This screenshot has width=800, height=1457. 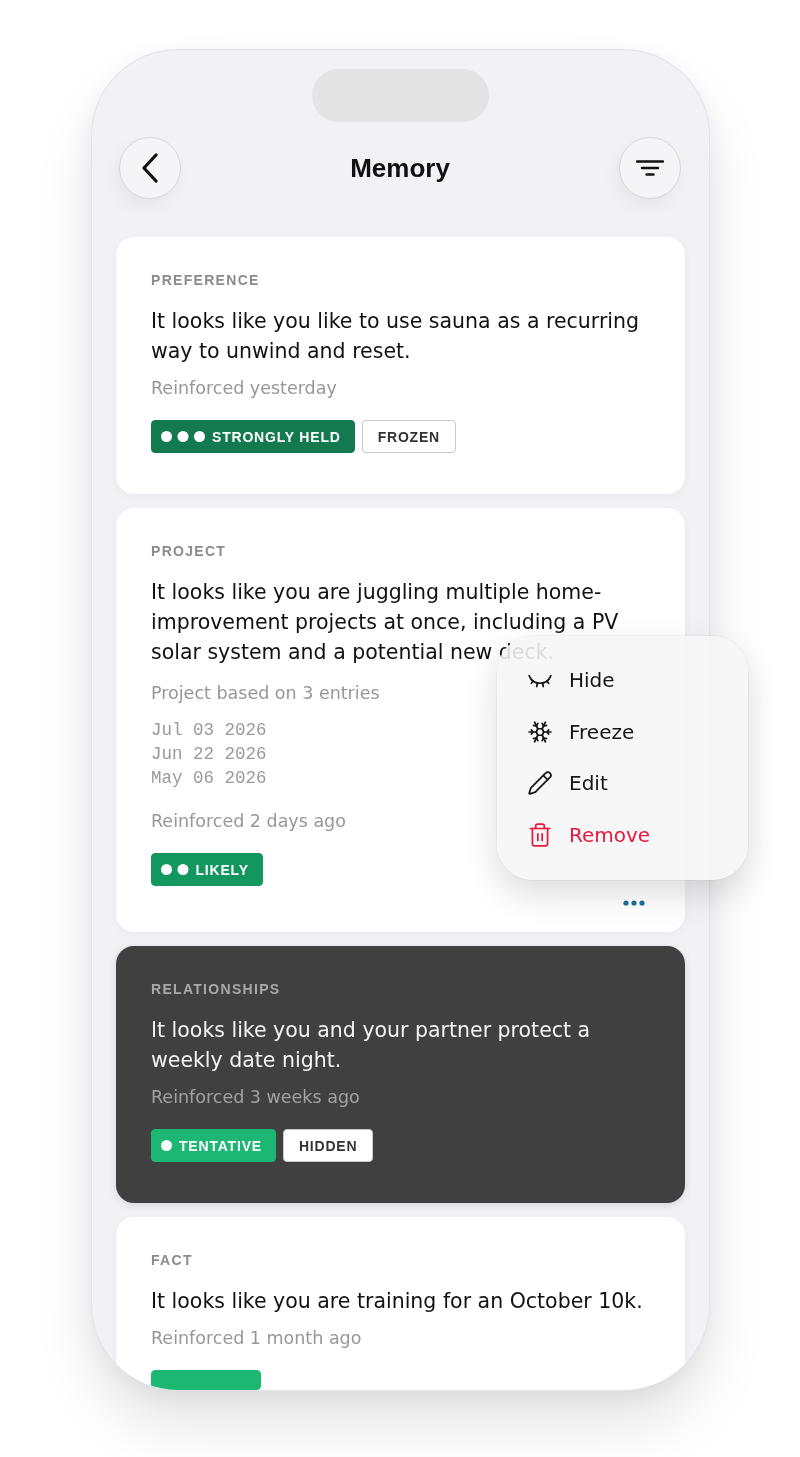 I want to click on status-tag: FROZEN, so click(x=408, y=436).